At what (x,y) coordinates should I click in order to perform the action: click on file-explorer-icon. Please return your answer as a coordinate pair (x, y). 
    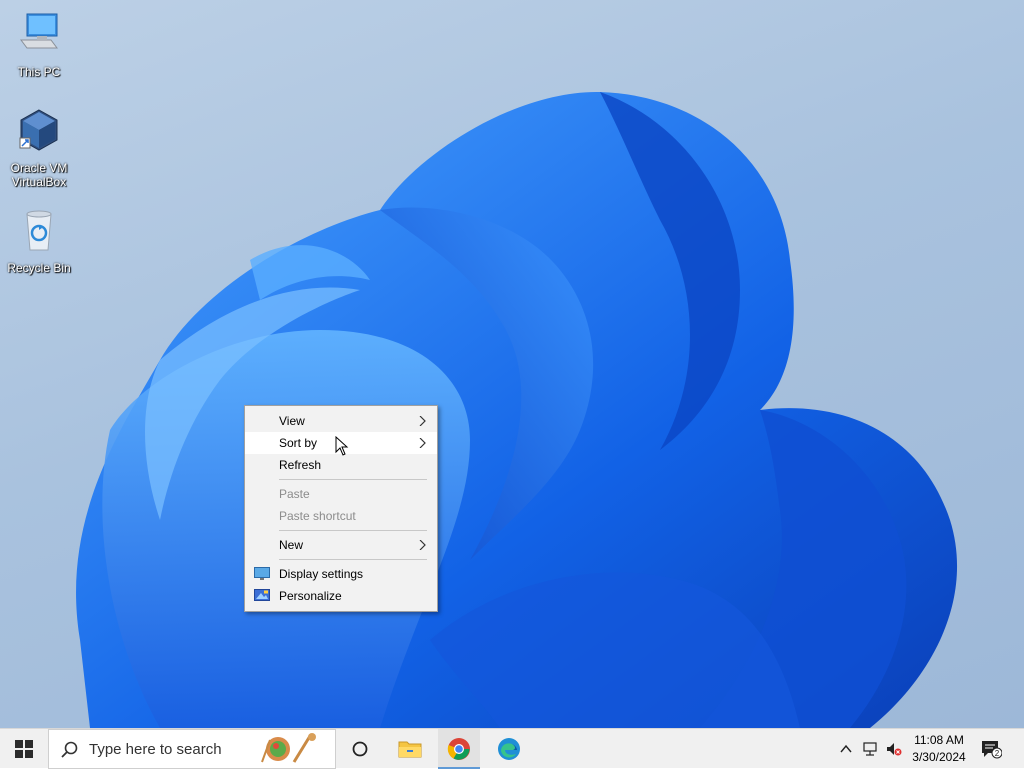
    Looking at the image, I should click on (410, 749).